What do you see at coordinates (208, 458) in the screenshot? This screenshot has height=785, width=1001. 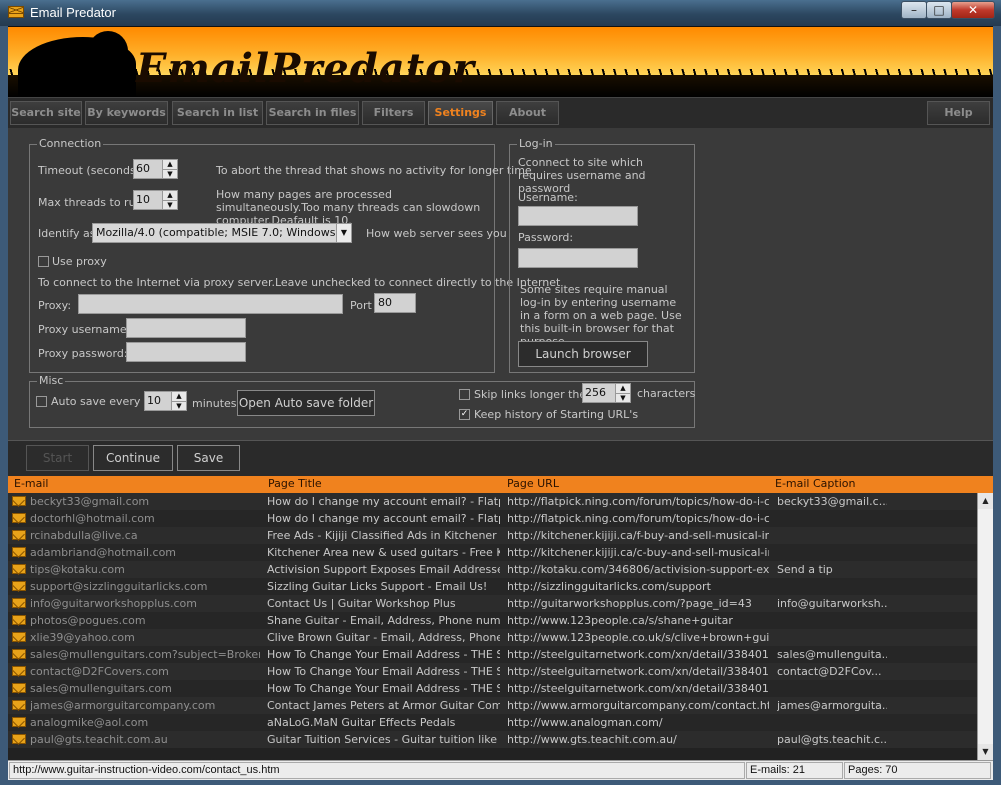 I see `save-button: Save` at bounding box center [208, 458].